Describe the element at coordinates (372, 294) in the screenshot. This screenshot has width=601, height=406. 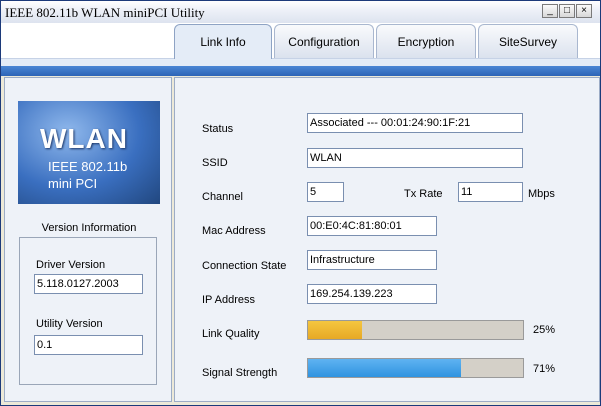
I see `ip-address-field: 169.254.139.223` at that location.